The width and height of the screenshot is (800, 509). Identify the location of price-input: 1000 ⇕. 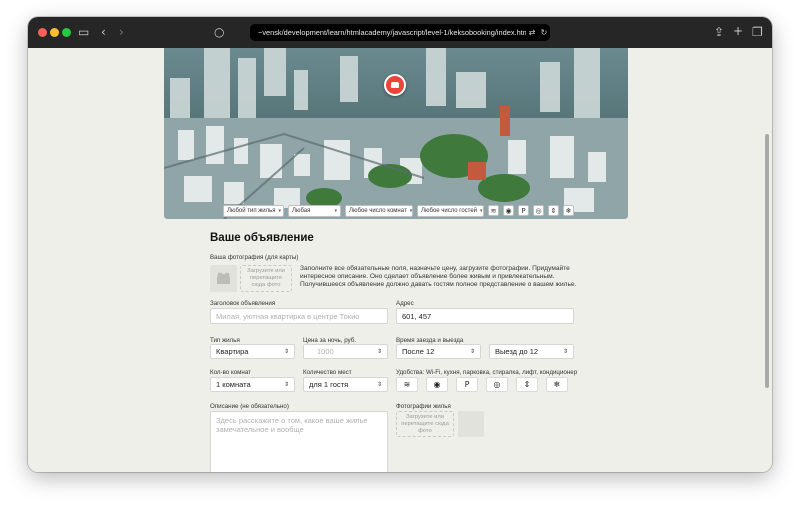
(345, 351).